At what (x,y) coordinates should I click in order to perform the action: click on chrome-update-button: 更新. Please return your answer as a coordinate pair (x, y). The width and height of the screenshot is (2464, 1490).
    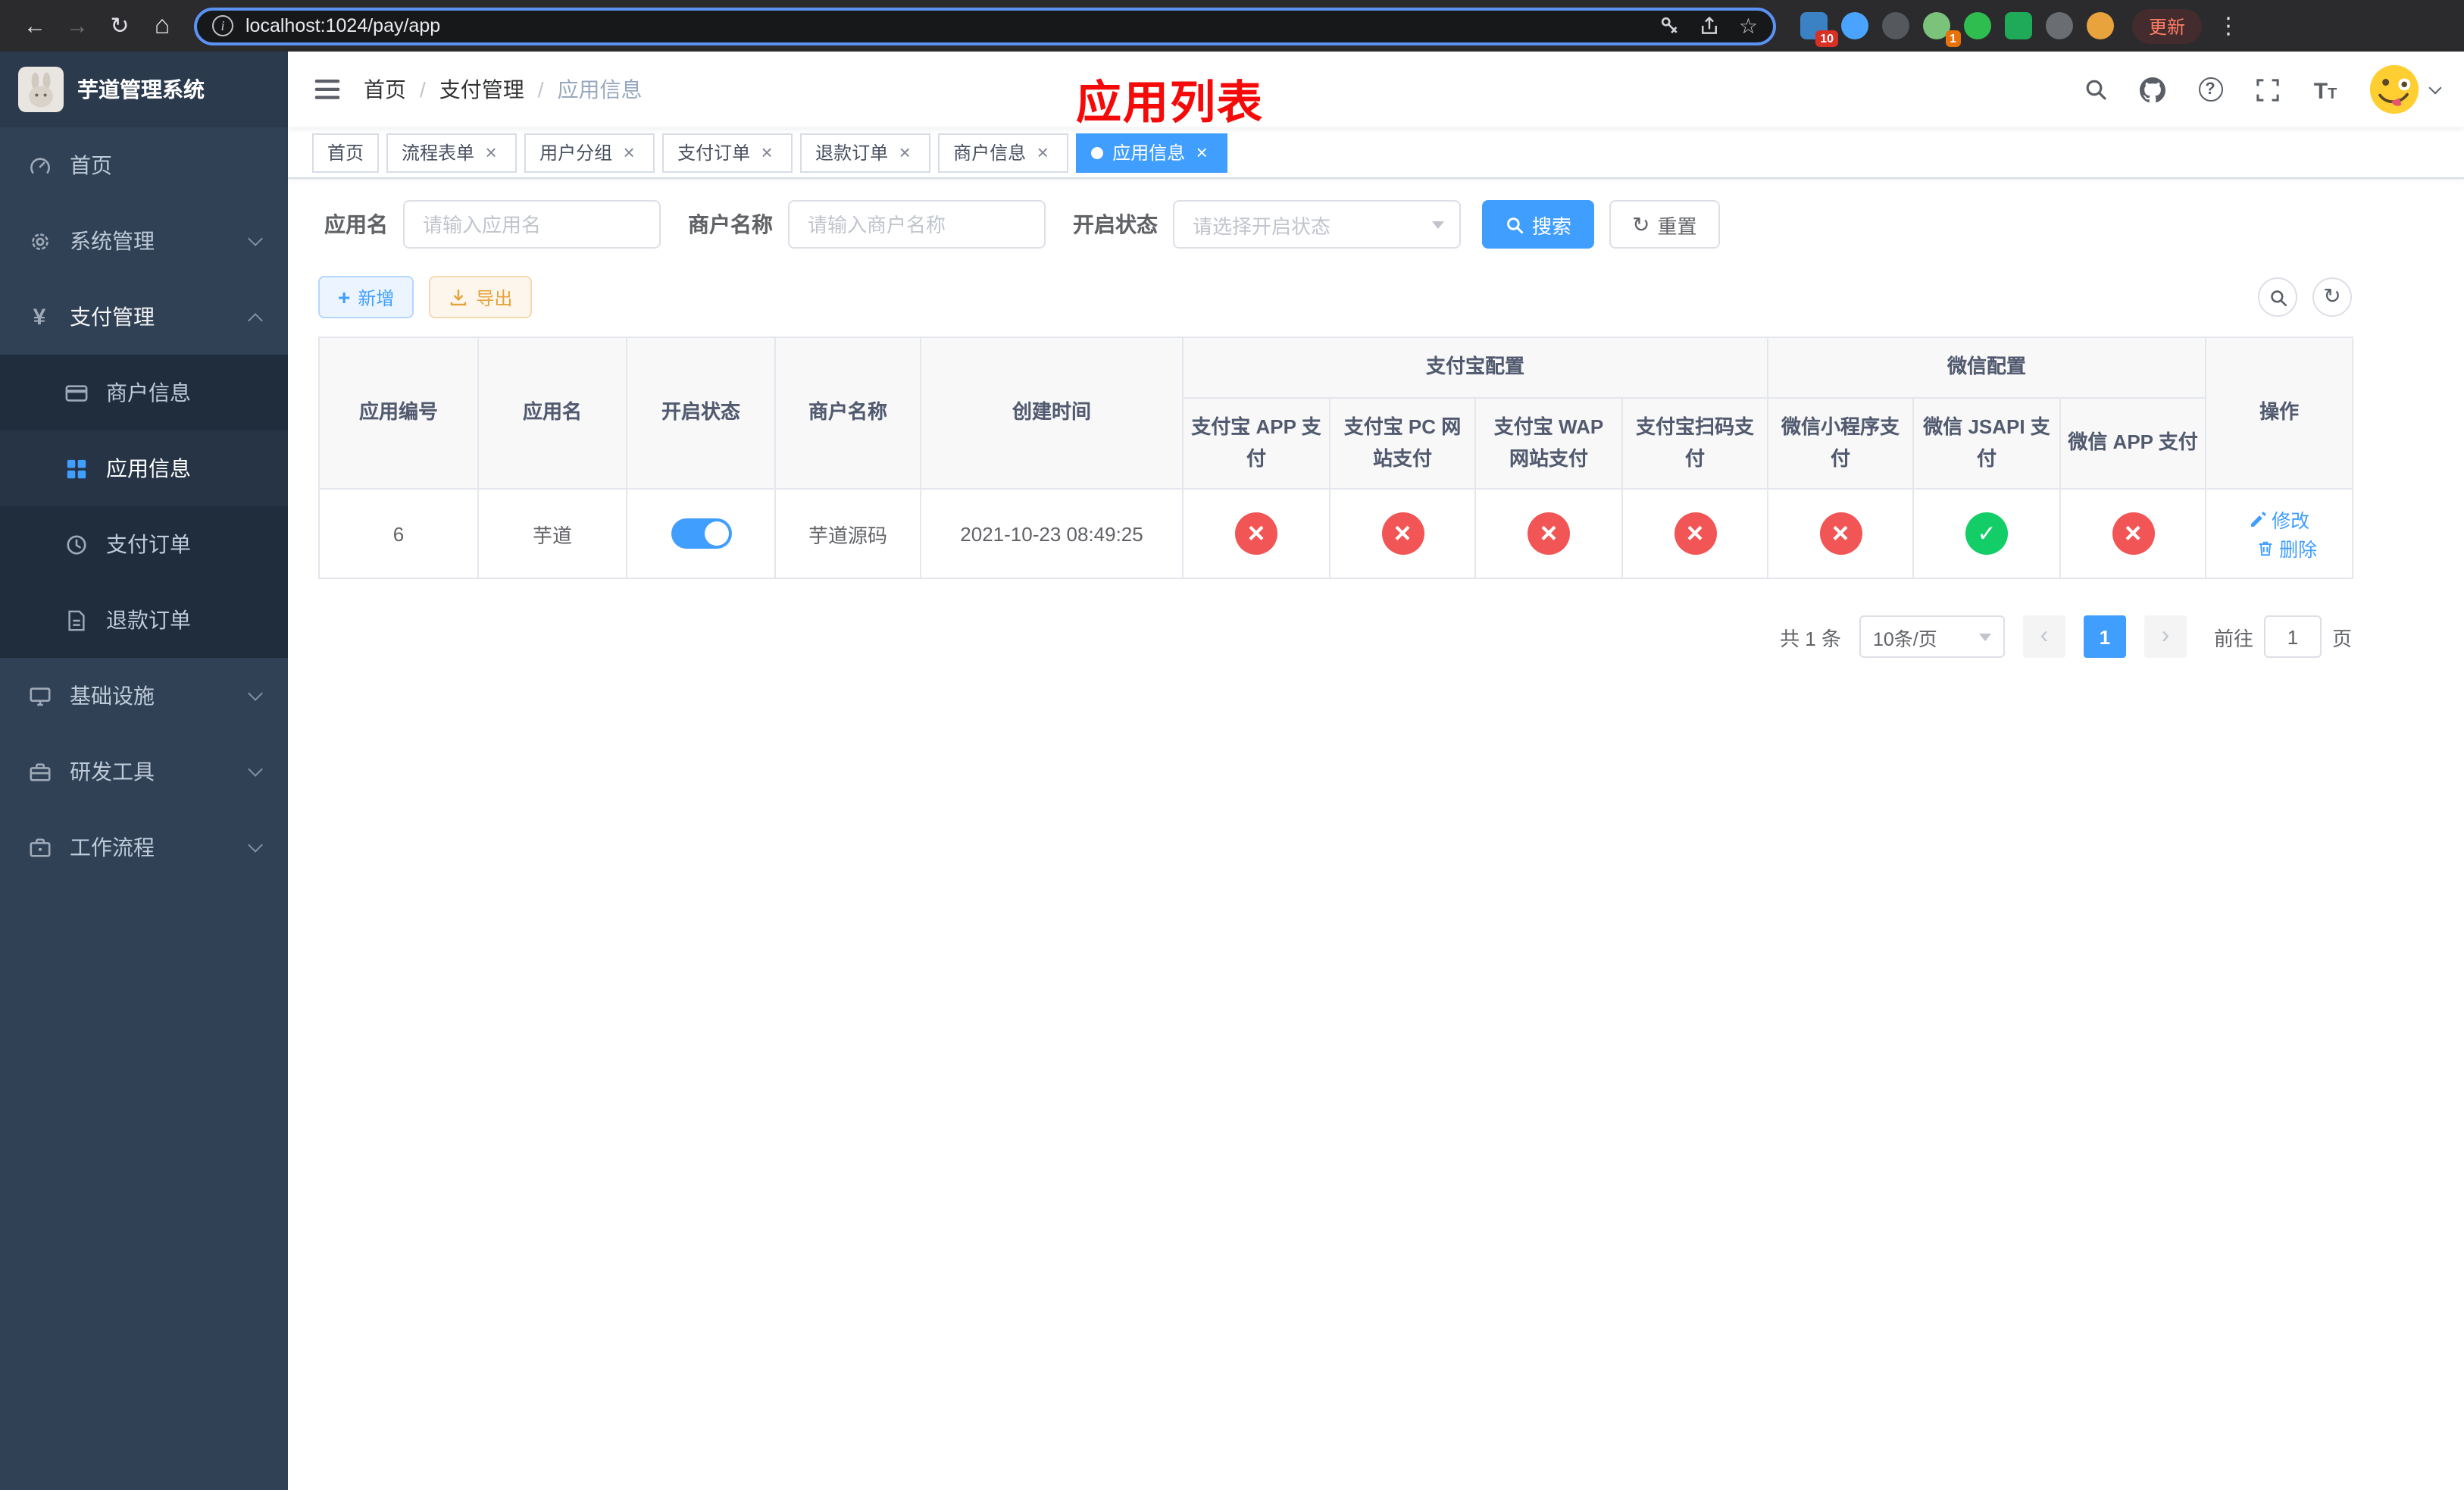
    Looking at the image, I should click on (2167, 26).